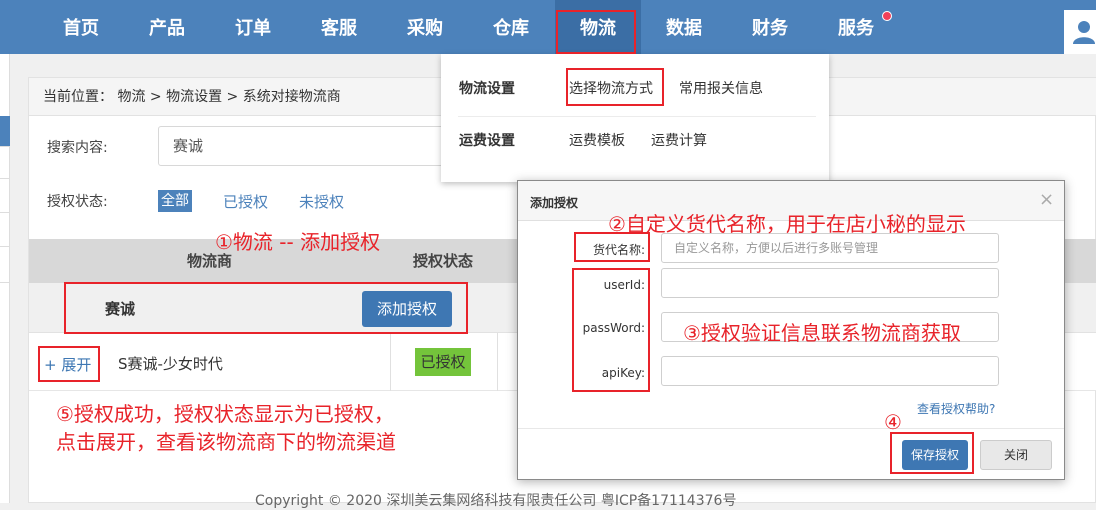 This screenshot has height=510, width=1096. Describe the element at coordinates (321, 201) in the screenshot. I see `filter-unauthorized: 未授权` at that location.